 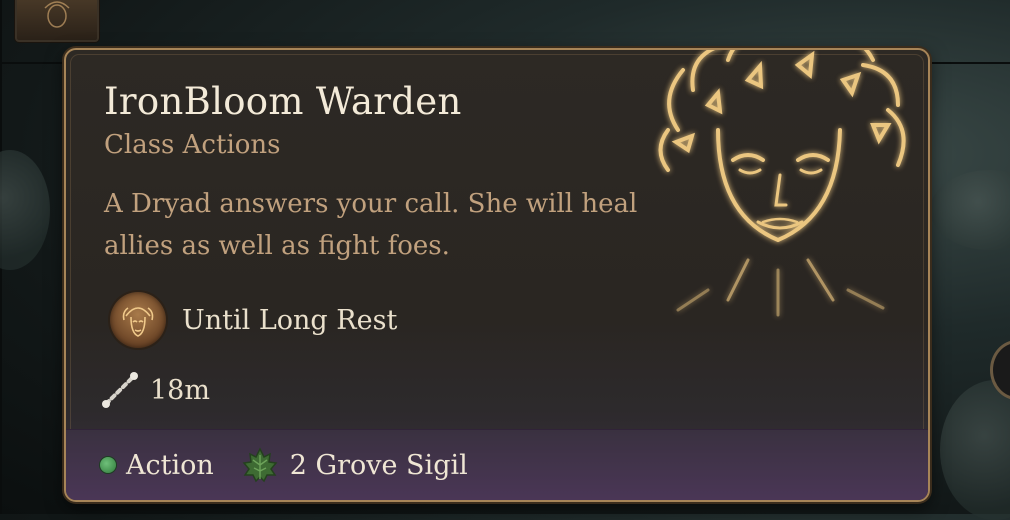 What do you see at coordinates (260, 465) in the screenshot?
I see `leaf-icon` at bounding box center [260, 465].